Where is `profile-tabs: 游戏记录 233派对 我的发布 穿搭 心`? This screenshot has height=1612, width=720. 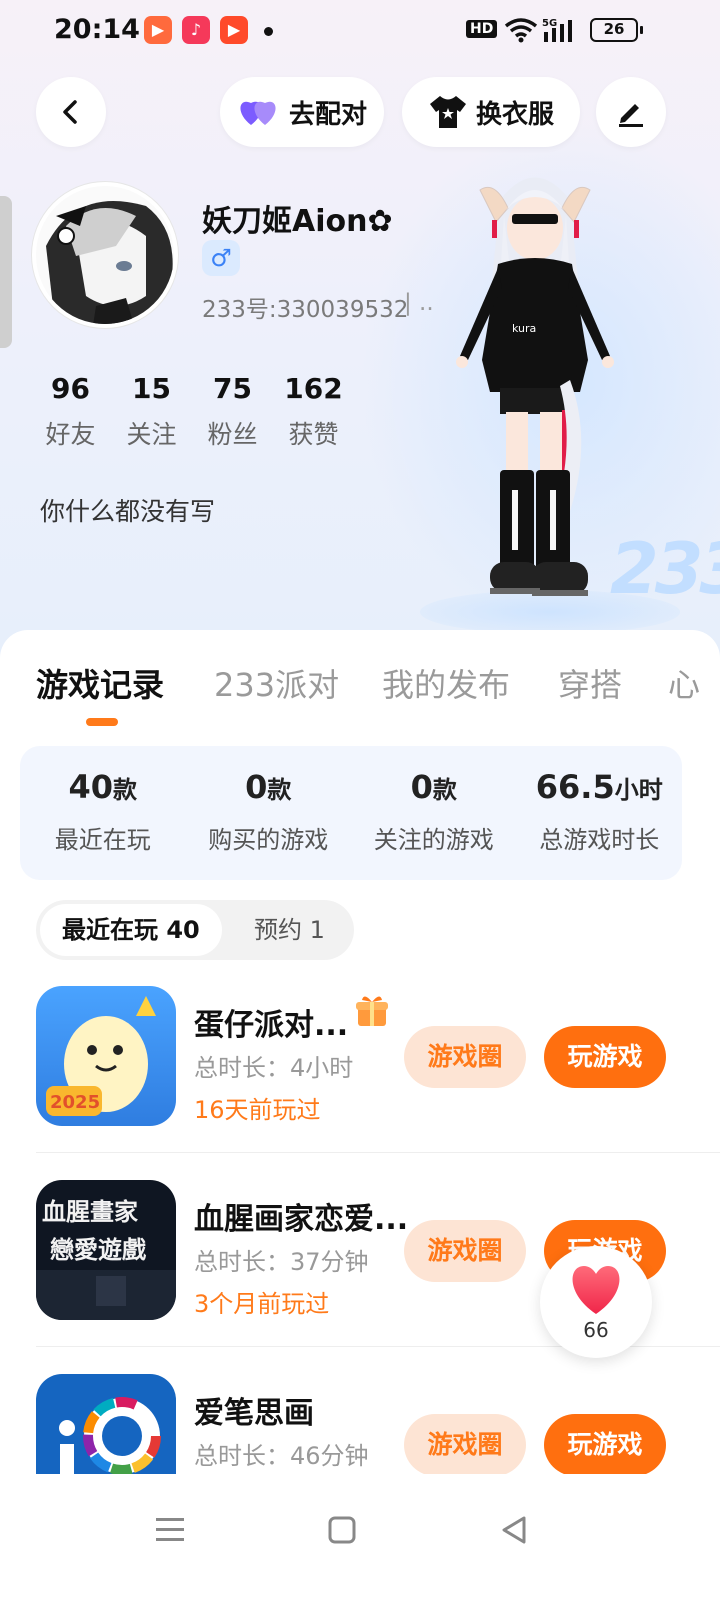
profile-tabs: 游戏记录 233派对 我的发布 穿搭 心 is located at coordinates (360, 690).